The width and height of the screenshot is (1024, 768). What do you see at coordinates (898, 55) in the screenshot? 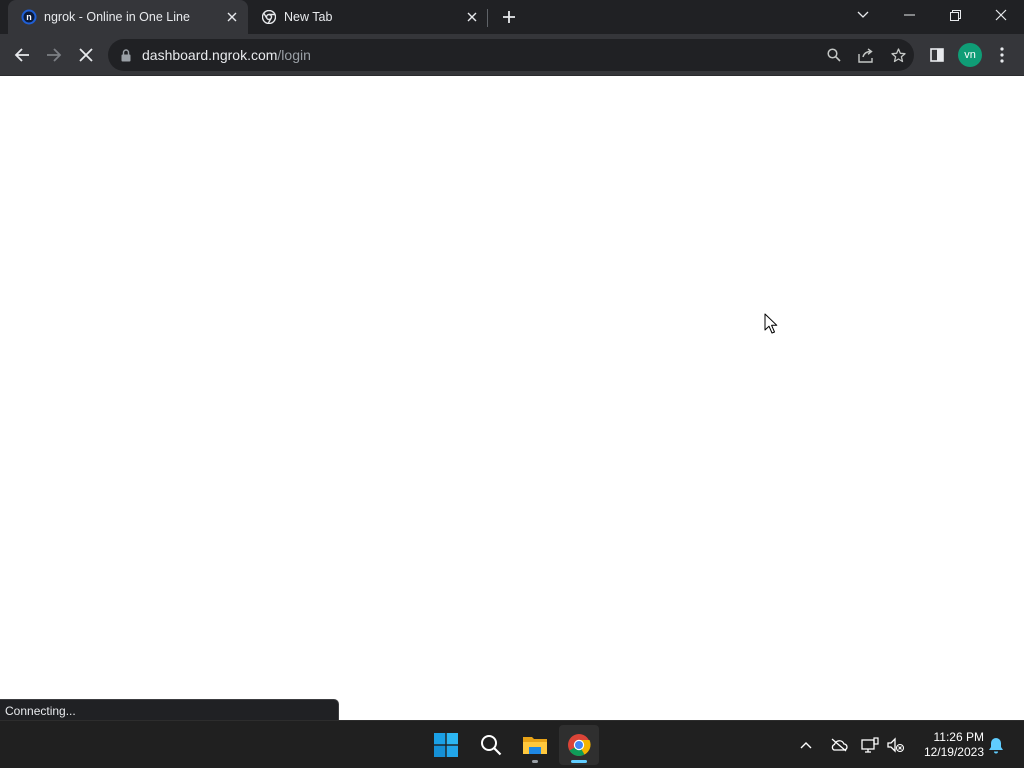
I see `star-icon` at bounding box center [898, 55].